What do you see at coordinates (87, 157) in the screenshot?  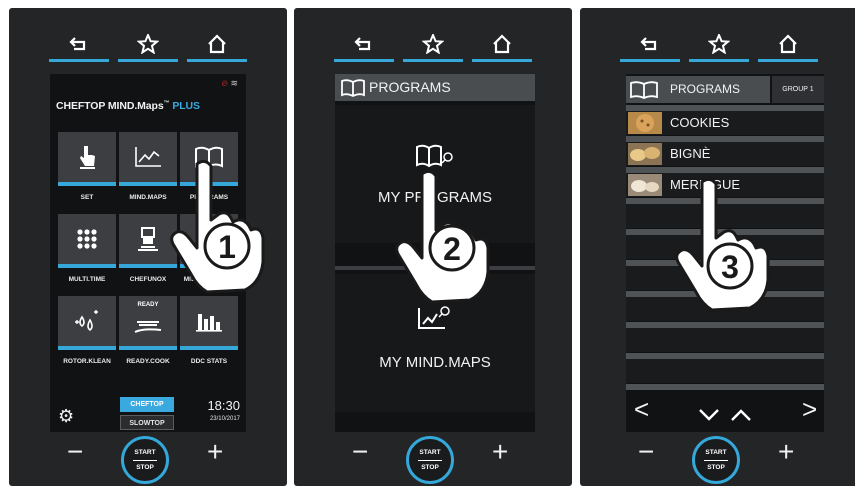 I see `hand-touch-icon` at bounding box center [87, 157].